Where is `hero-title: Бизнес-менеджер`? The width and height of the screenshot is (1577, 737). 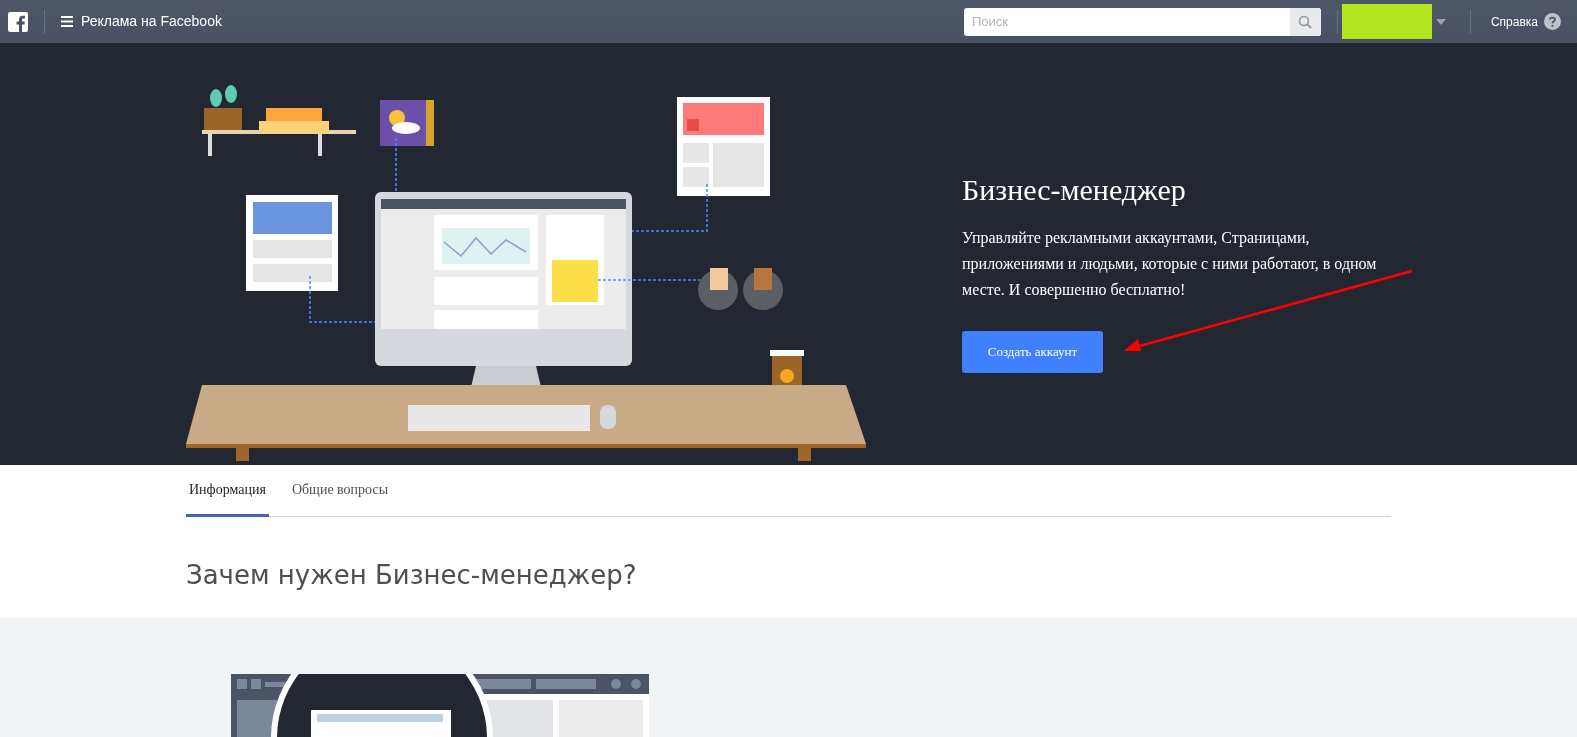 hero-title: Бизнес-менеджер is located at coordinates (1074, 190).